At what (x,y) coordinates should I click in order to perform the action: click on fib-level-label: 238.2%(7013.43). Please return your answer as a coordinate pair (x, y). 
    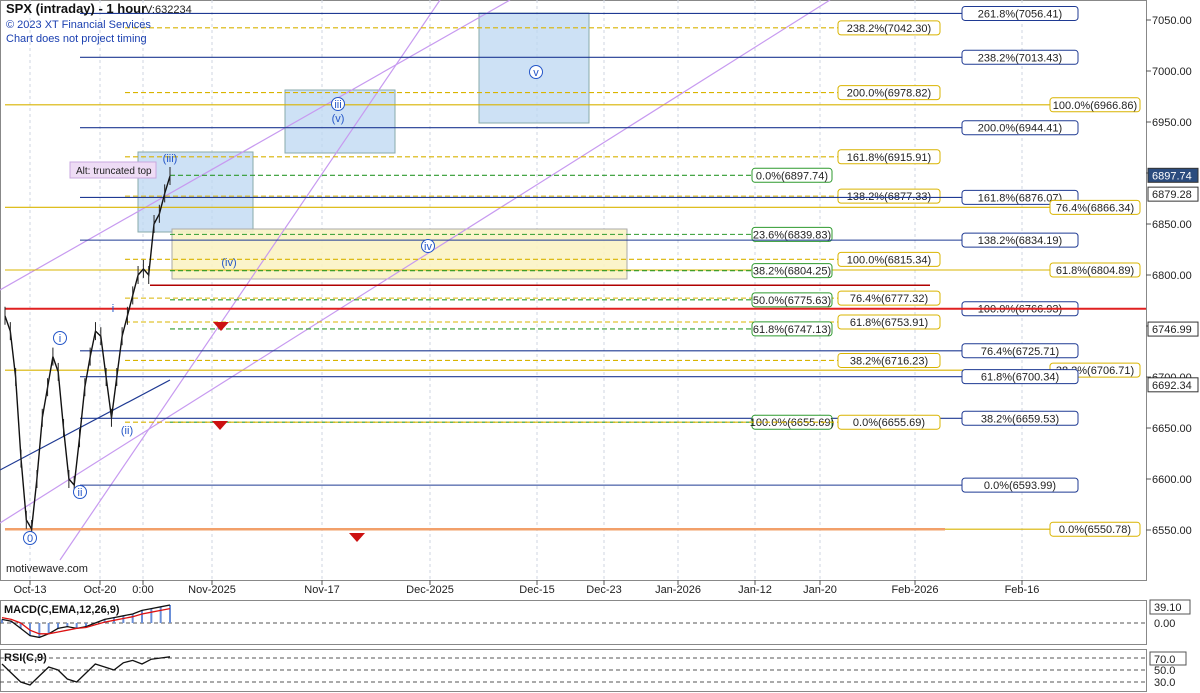
    Looking at the image, I should click on (1020, 57).